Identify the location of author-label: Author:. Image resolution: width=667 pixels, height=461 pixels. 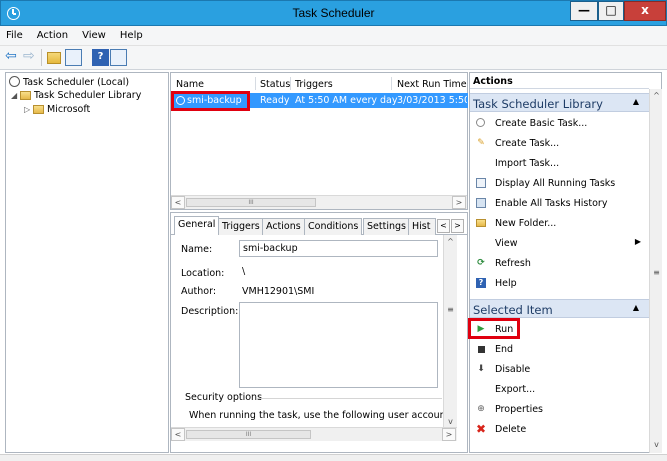
(199, 291).